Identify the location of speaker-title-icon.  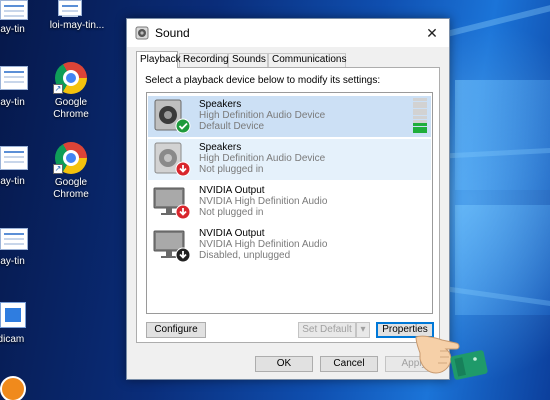
(142, 33).